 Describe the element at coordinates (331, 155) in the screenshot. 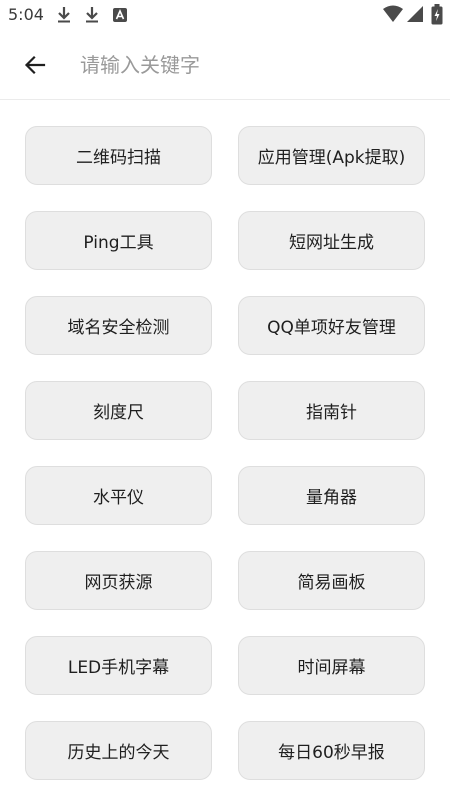

I see `tool-button-app-manager: 应用管理(Apk提取)` at that location.